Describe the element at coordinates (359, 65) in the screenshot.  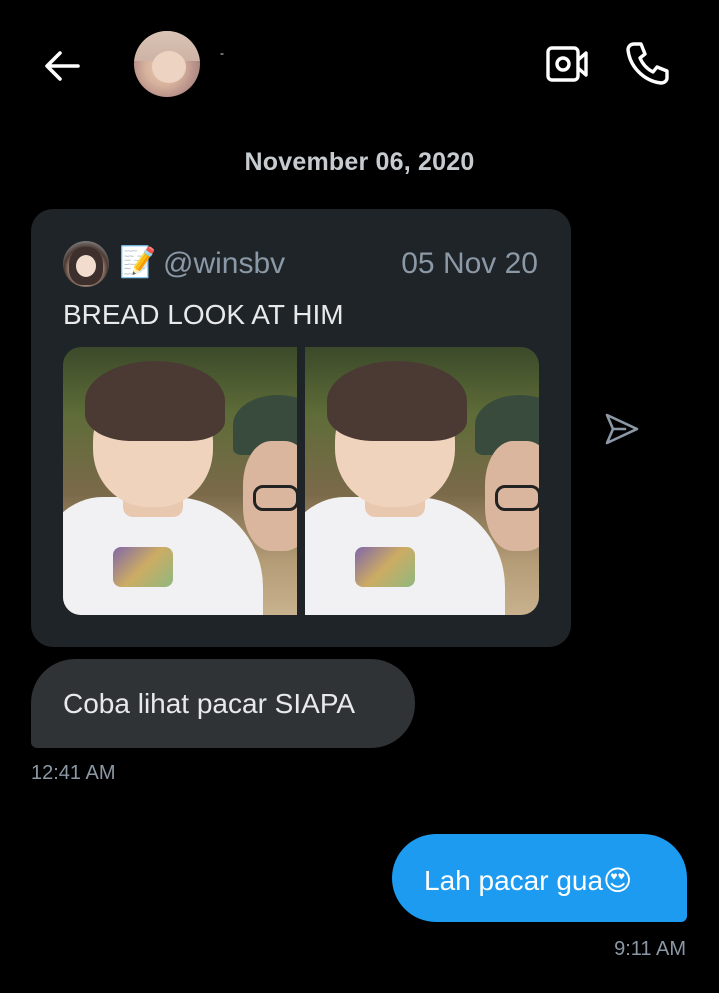
I see `conversation-header: -` at that location.